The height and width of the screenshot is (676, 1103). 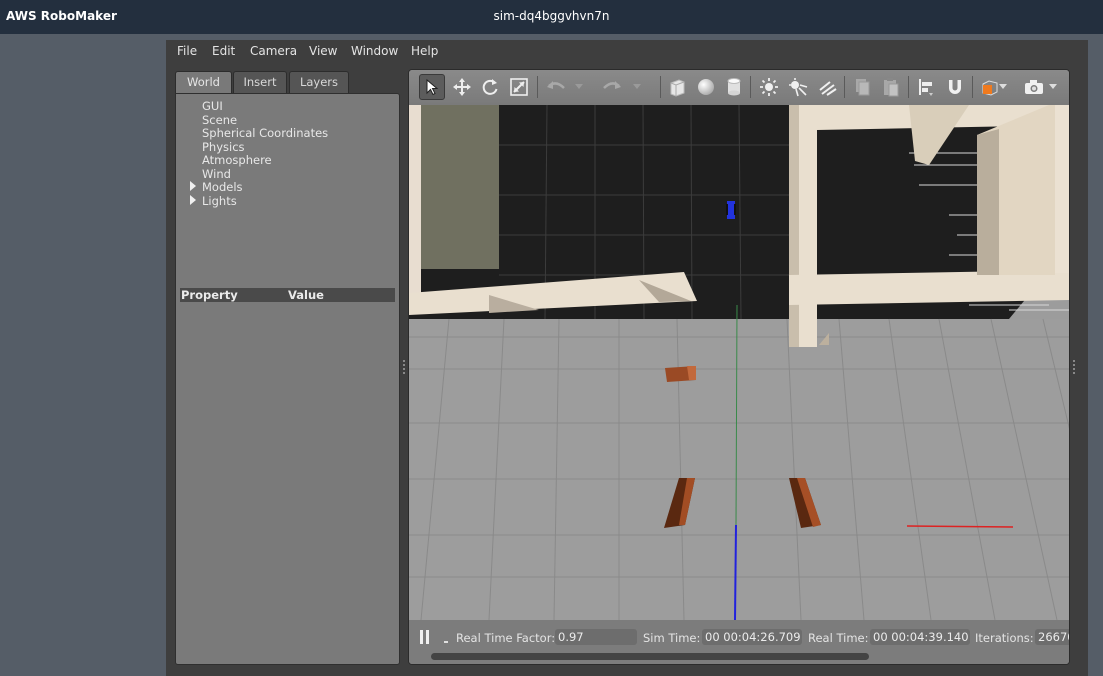 What do you see at coordinates (706, 87) in the screenshot?
I see `sphere-shape-icon` at bounding box center [706, 87].